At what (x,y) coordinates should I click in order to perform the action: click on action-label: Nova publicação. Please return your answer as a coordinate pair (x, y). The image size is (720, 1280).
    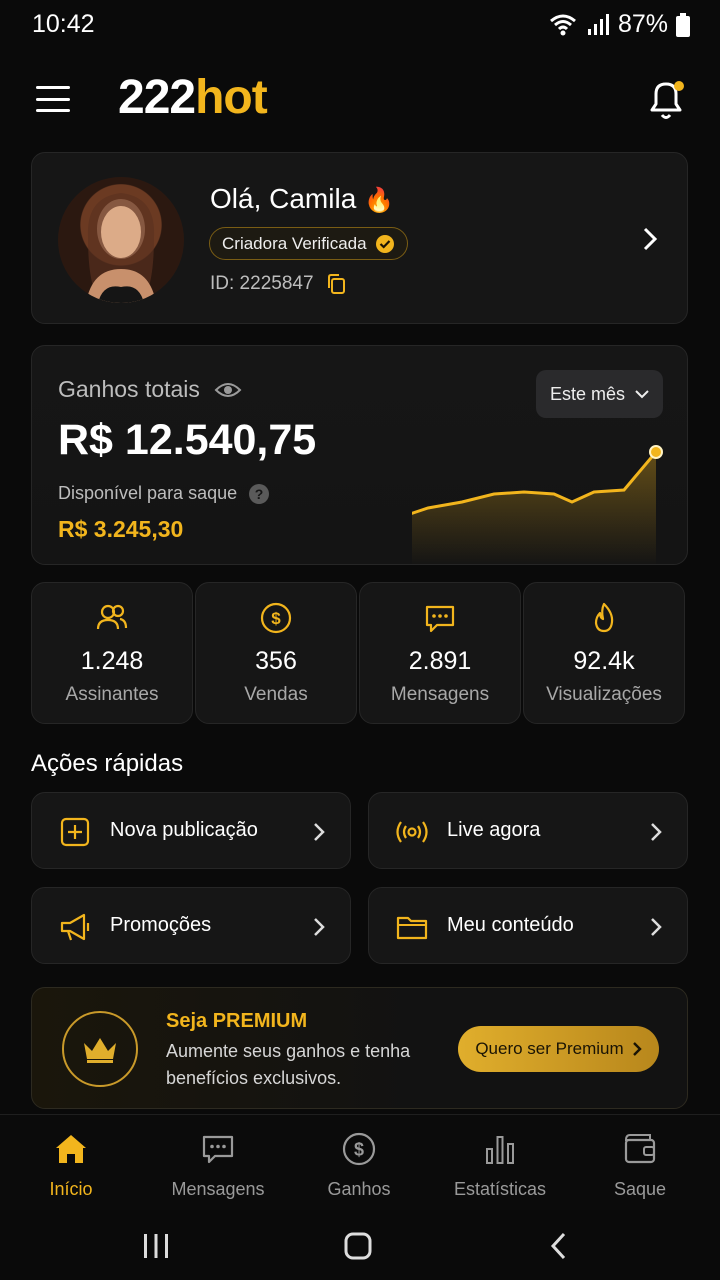
    Looking at the image, I should click on (184, 830).